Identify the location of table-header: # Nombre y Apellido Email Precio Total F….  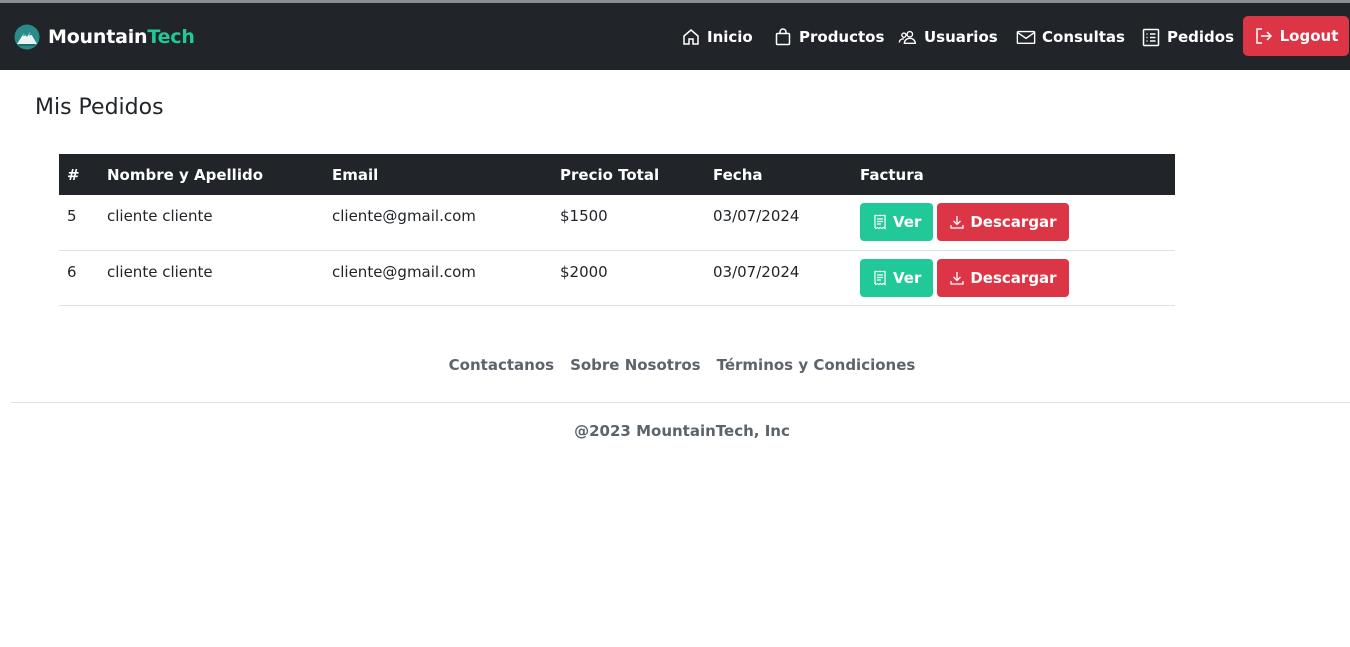
(617, 174).